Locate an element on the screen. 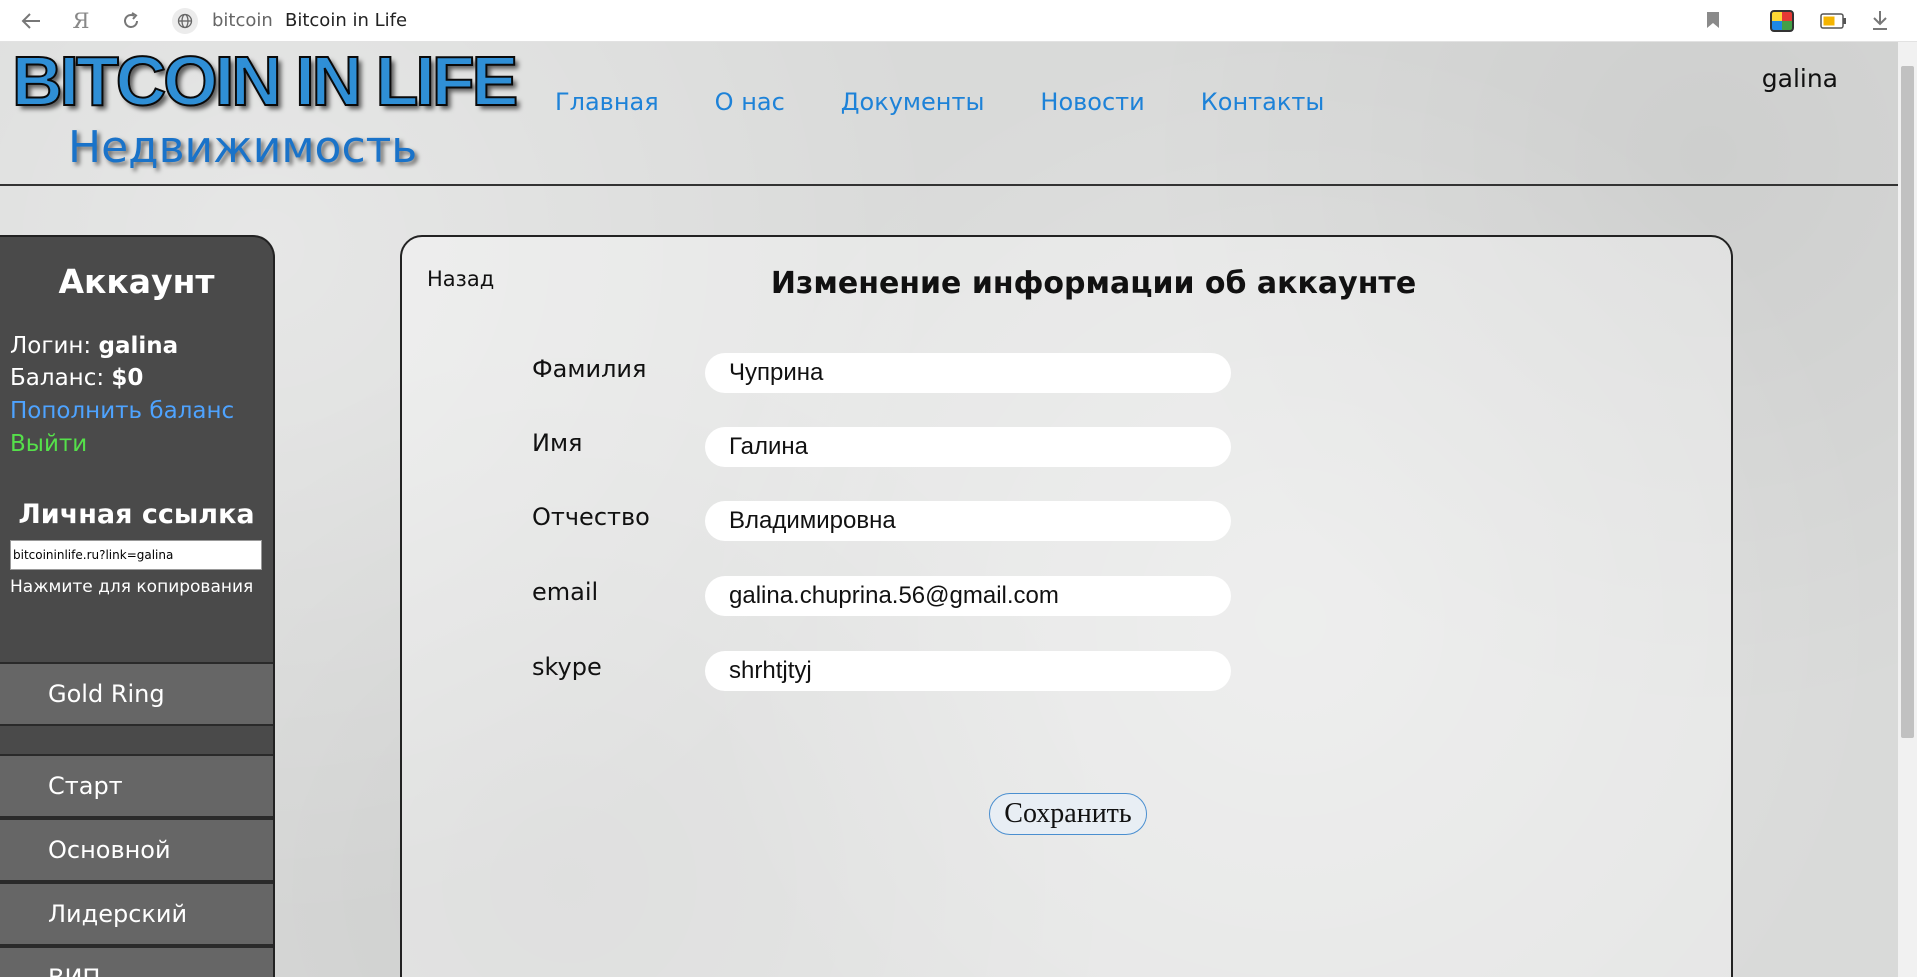  sidebar-item-basic: Основной is located at coordinates (136, 850).